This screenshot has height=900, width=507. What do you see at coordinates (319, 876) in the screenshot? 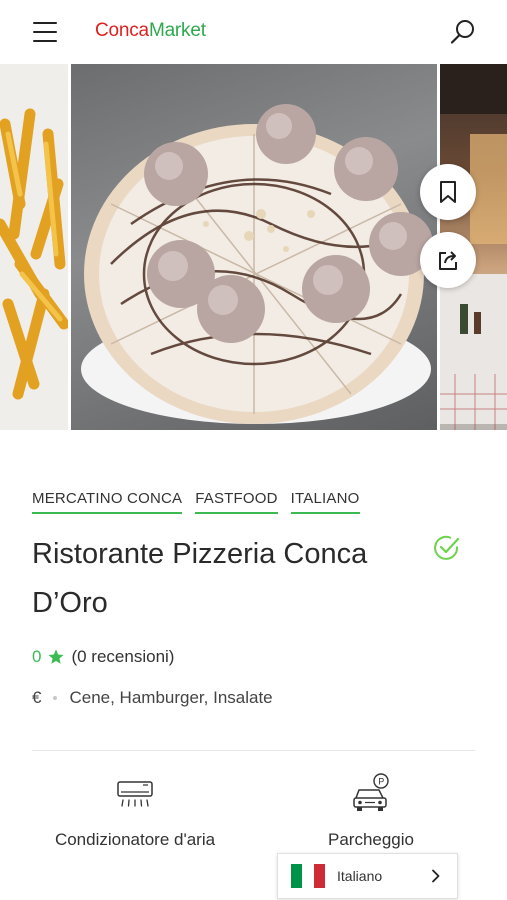
I see `flag-stripe-red` at bounding box center [319, 876].